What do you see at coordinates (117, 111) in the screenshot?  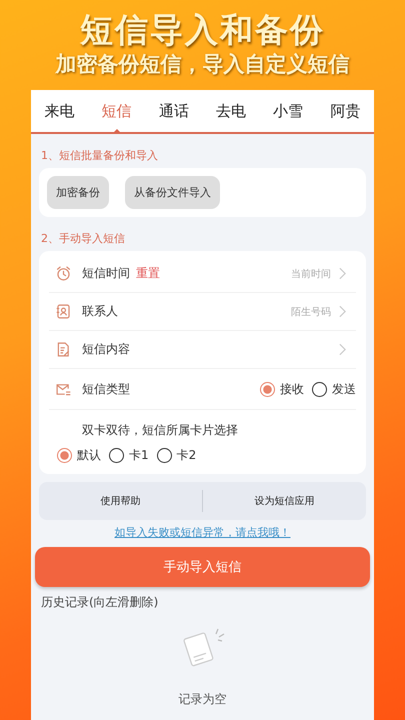 I see `tab: 短信` at bounding box center [117, 111].